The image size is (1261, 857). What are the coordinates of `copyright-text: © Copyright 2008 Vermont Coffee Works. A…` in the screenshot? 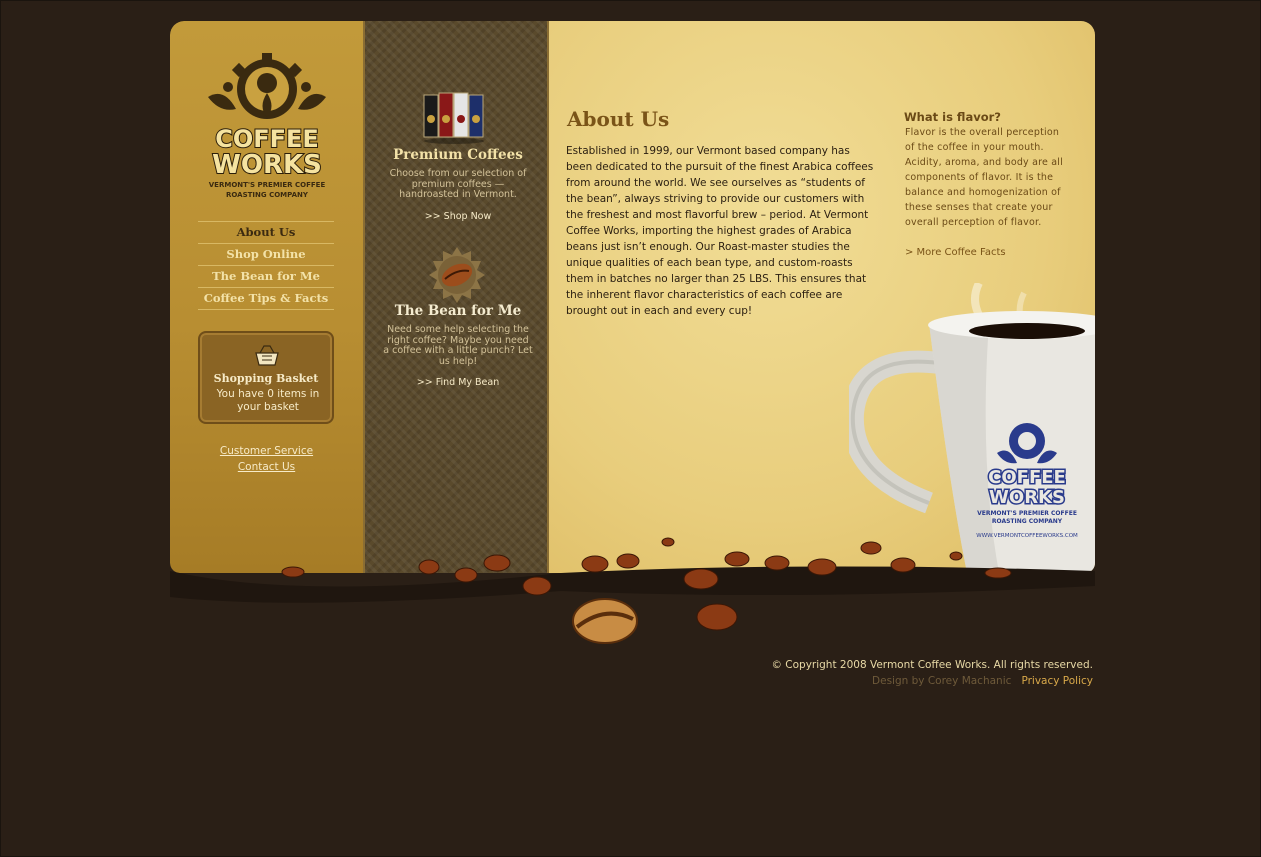 It's located at (932, 665).